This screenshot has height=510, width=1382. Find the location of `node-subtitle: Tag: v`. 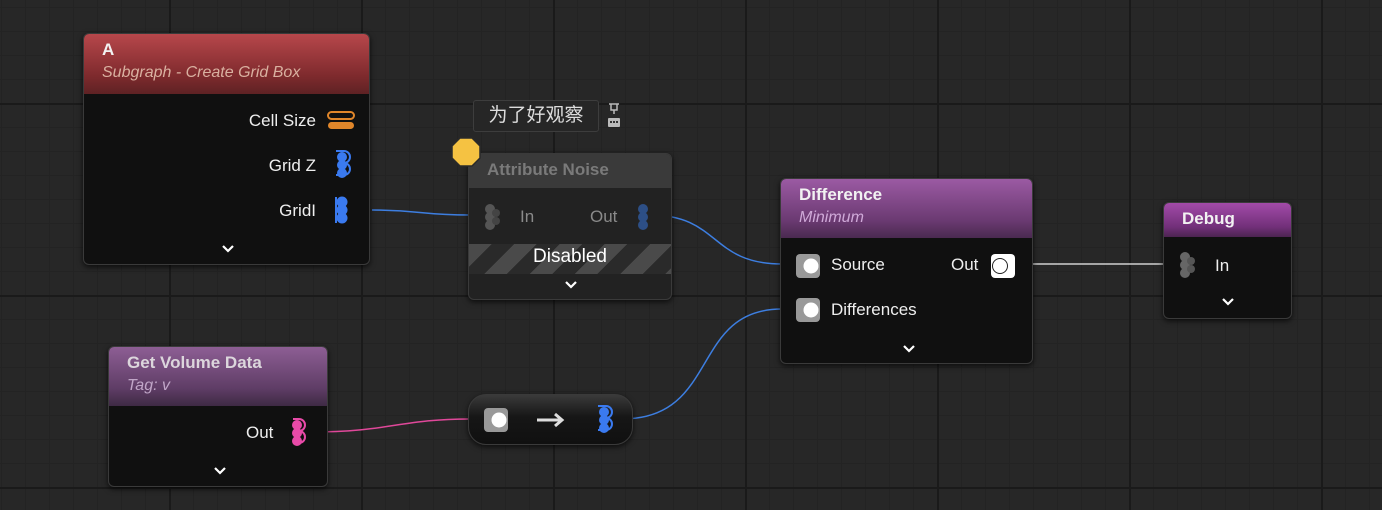

node-subtitle: Tag: v is located at coordinates (148, 385).